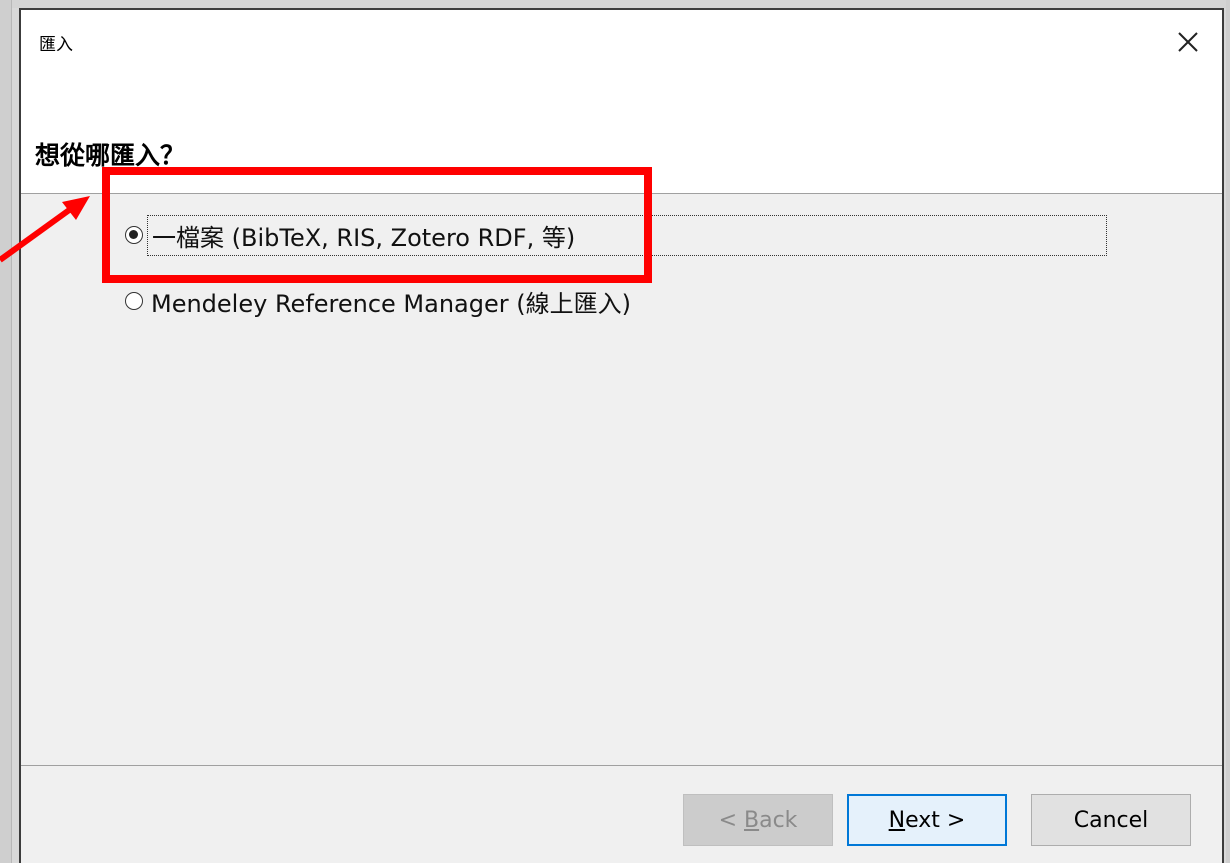  I want to click on background-strip-right, so click(1228, 431).